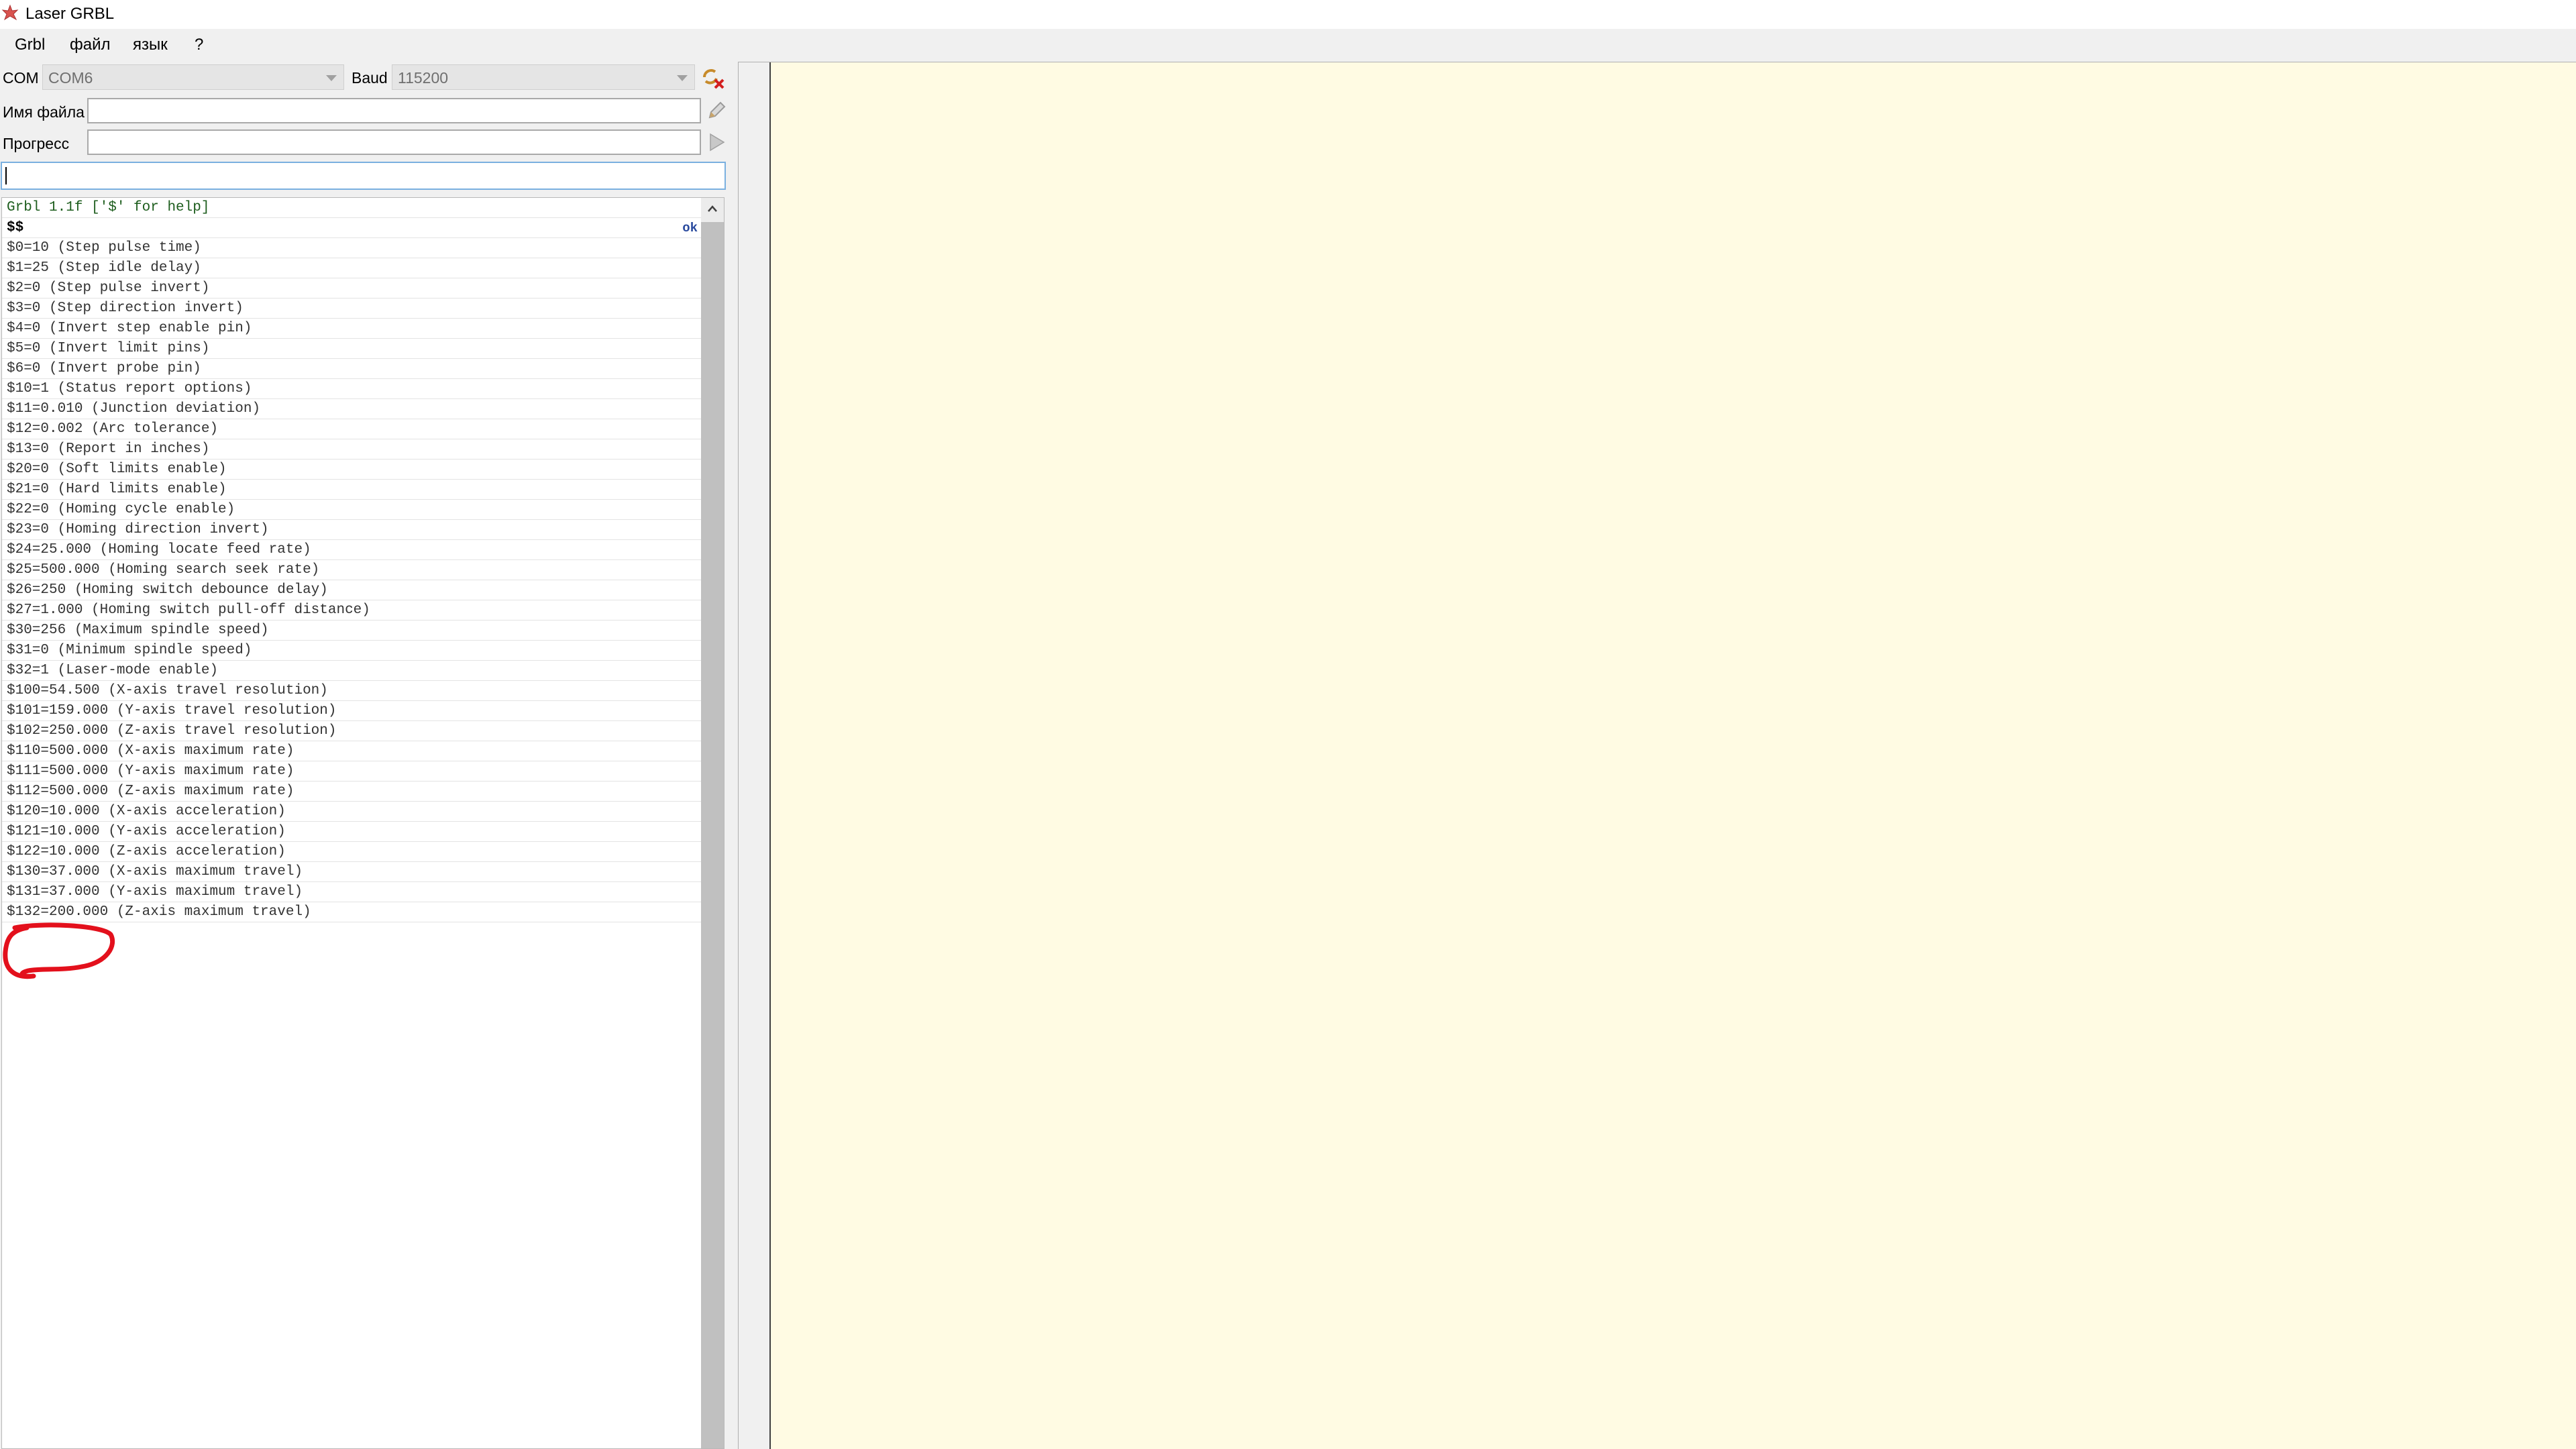  I want to click on console-line: $2=0 (Step pulse invert), so click(352, 288).